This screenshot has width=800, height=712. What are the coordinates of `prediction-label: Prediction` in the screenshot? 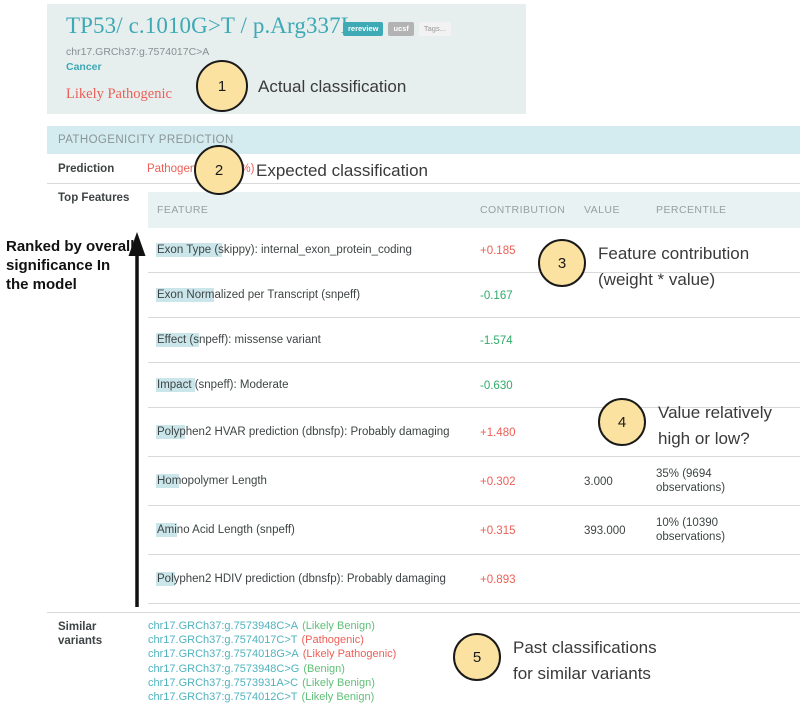 It's located at (86, 169).